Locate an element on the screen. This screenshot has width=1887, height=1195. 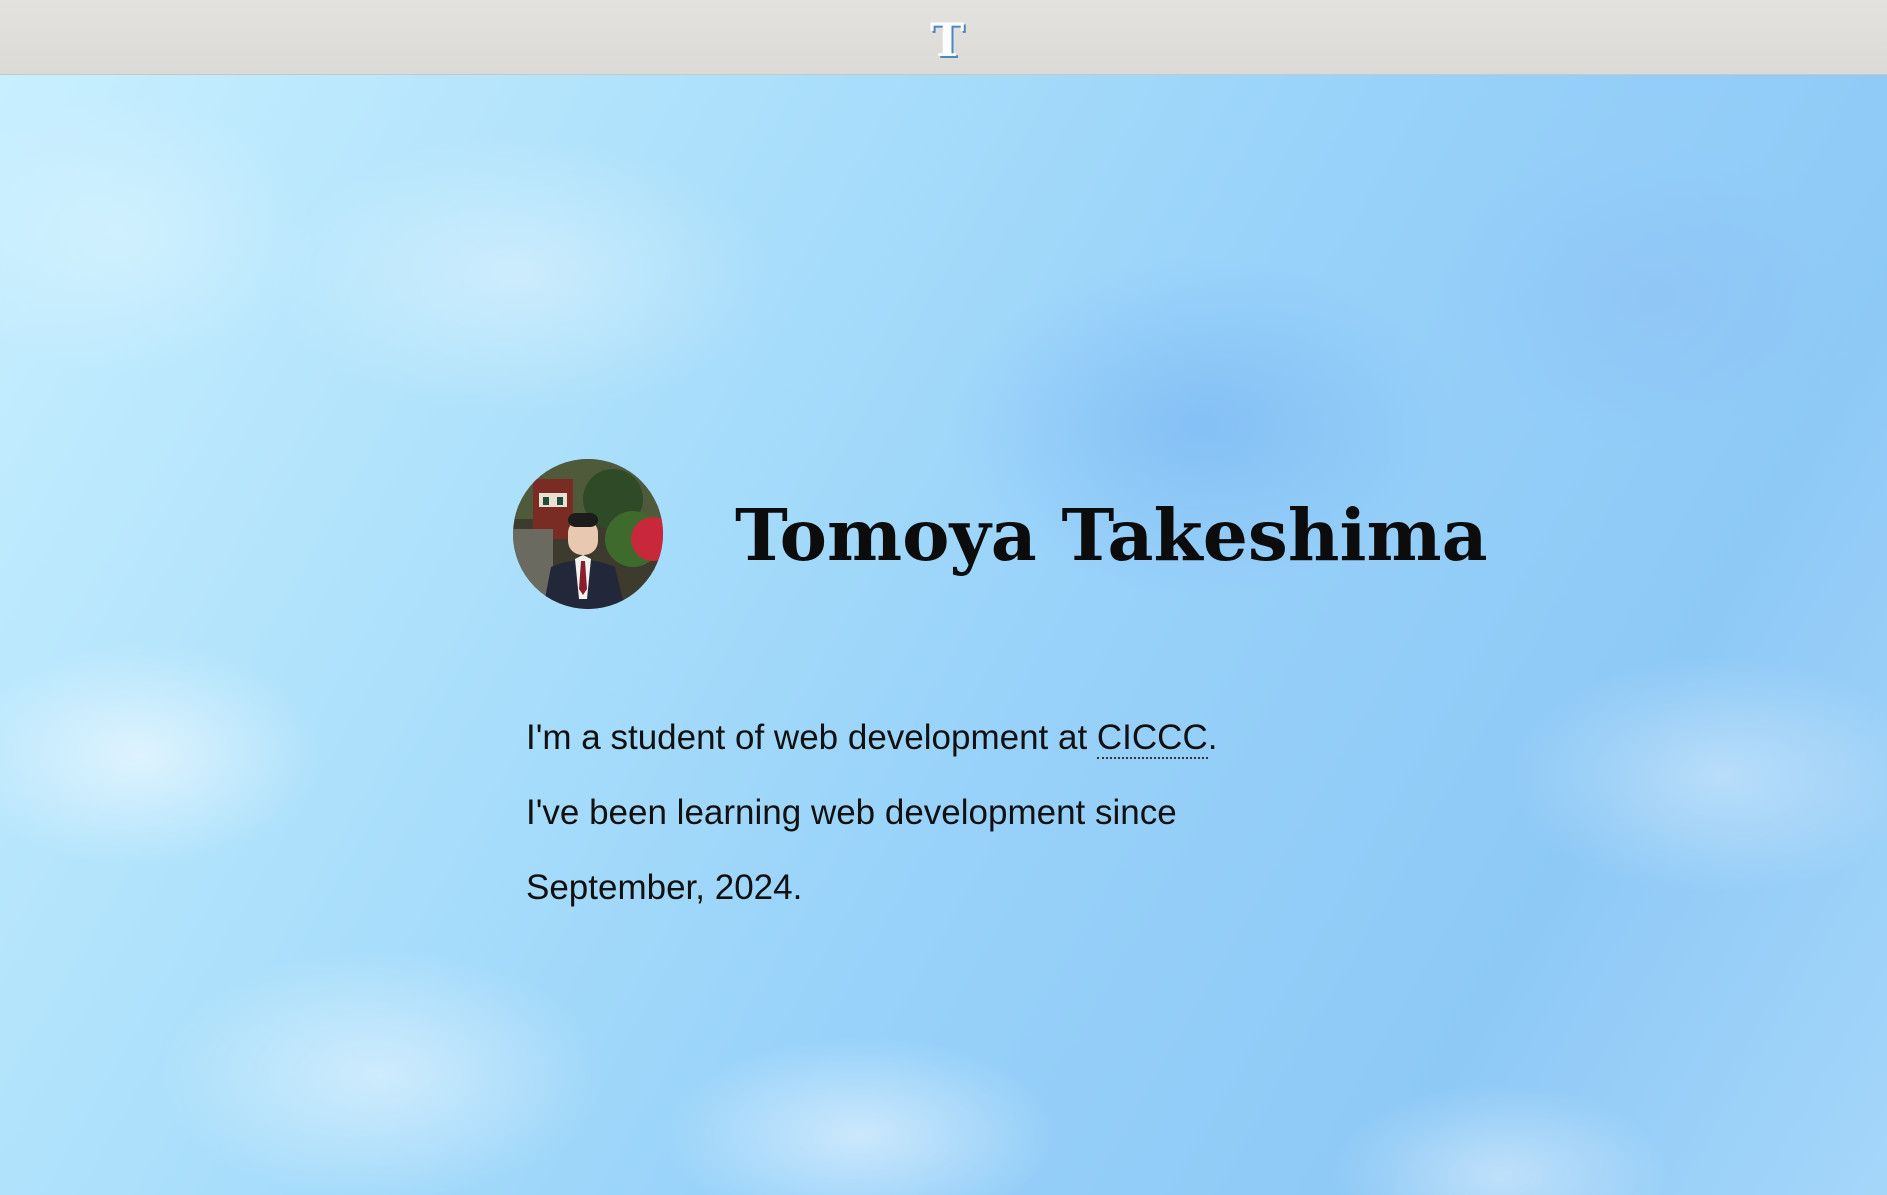
profile-photo is located at coordinates (588, 534).